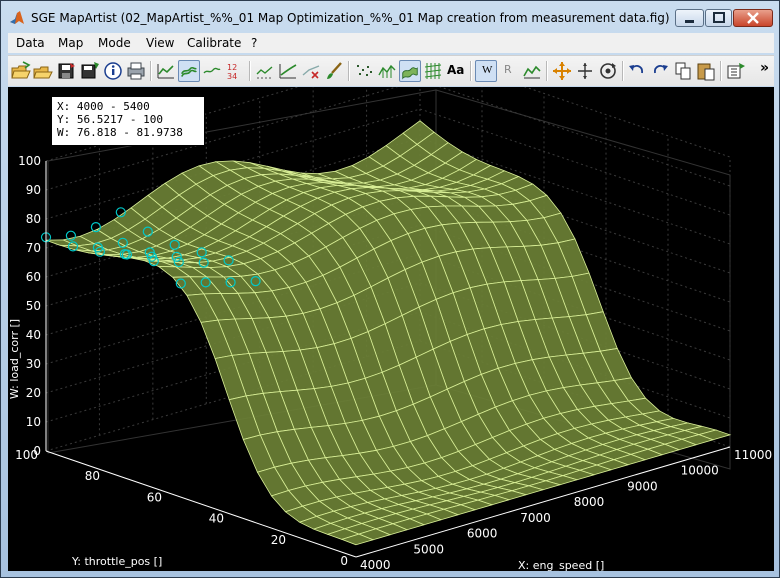 This screenshot has height=578, width=780. What do you see at coordinates (364, 71) in the screenshot?
I see `scatter-points-icon` at bounding box center [364, 71].